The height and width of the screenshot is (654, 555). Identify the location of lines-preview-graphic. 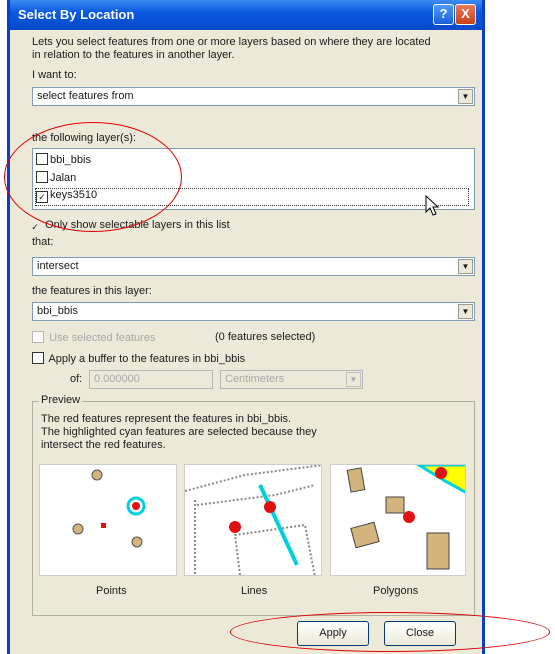
(253, 520).